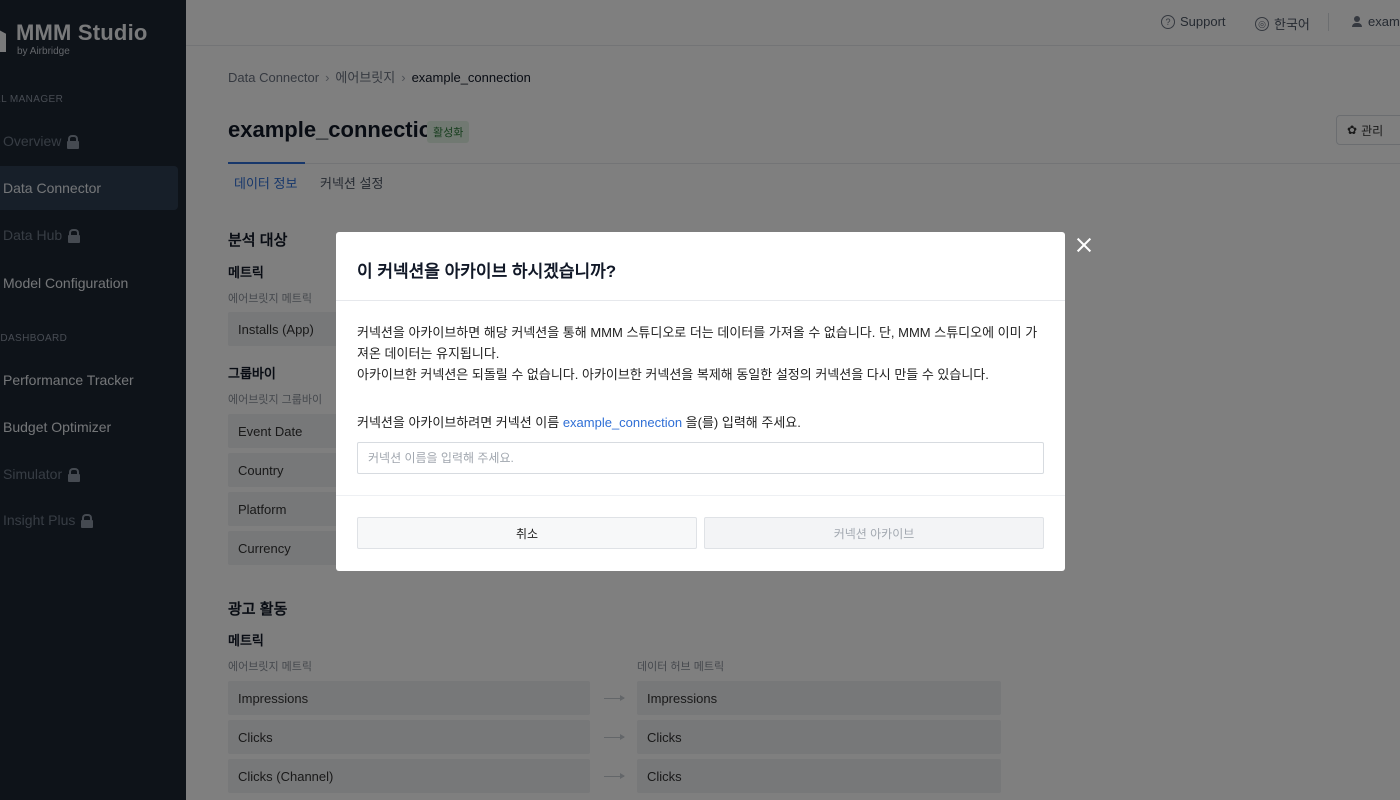  What do you see at coordinates (1084, 245) in the screenshot?
I see `close-icon` at bounding box center [1084, 245].